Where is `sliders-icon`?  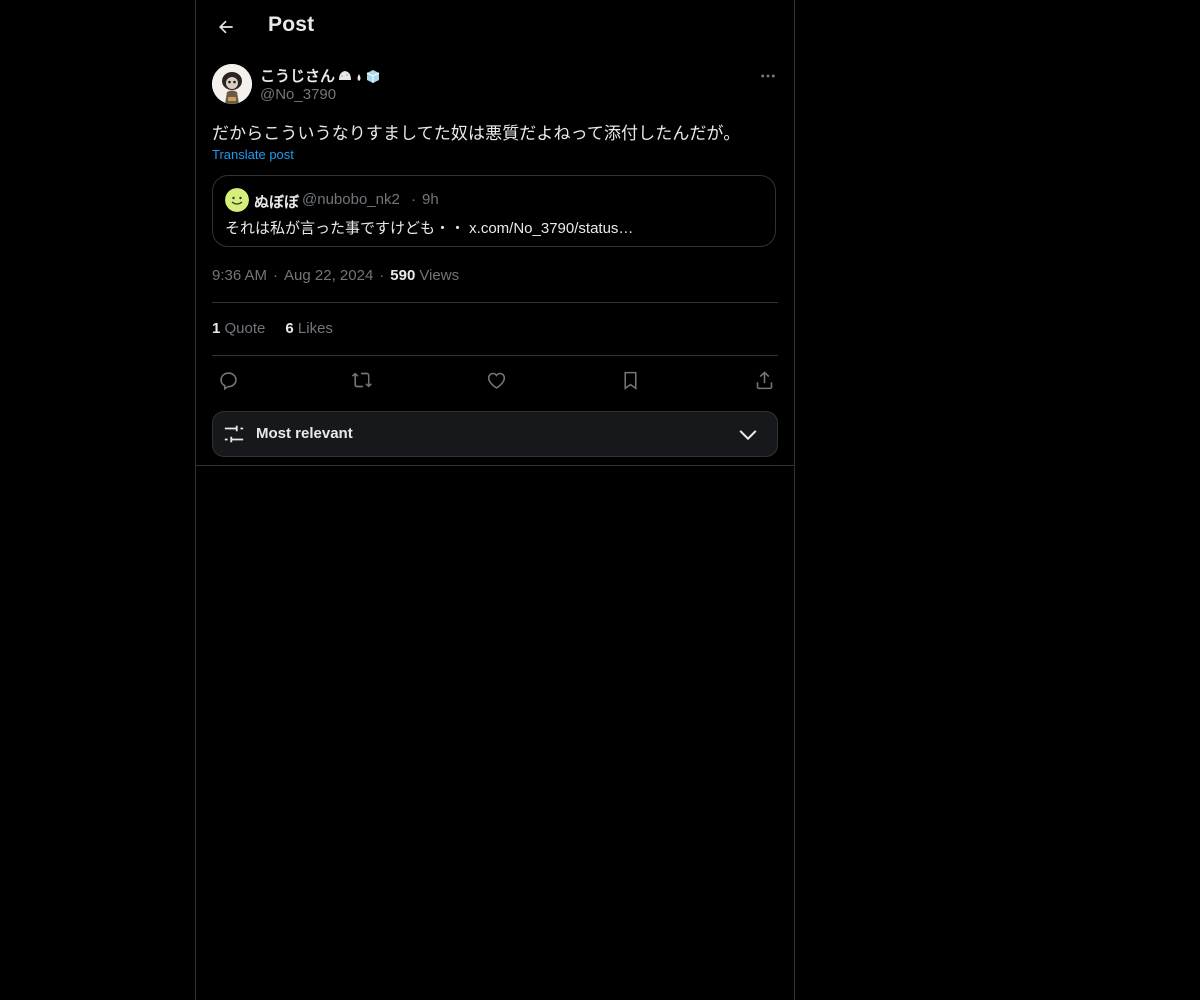
sliders-icon is located at coordinates (234, 434).